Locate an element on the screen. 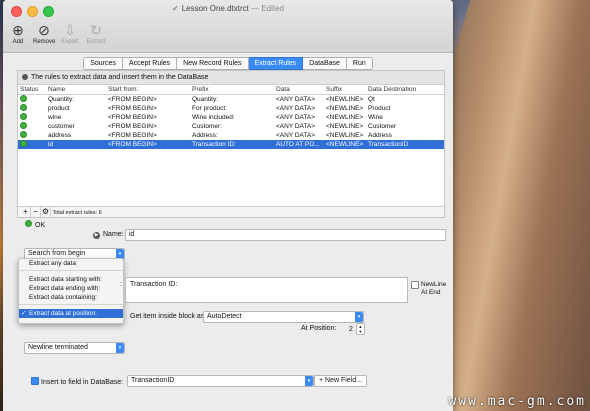  col-prefix: Prefix is located at coordinates (232, 90).